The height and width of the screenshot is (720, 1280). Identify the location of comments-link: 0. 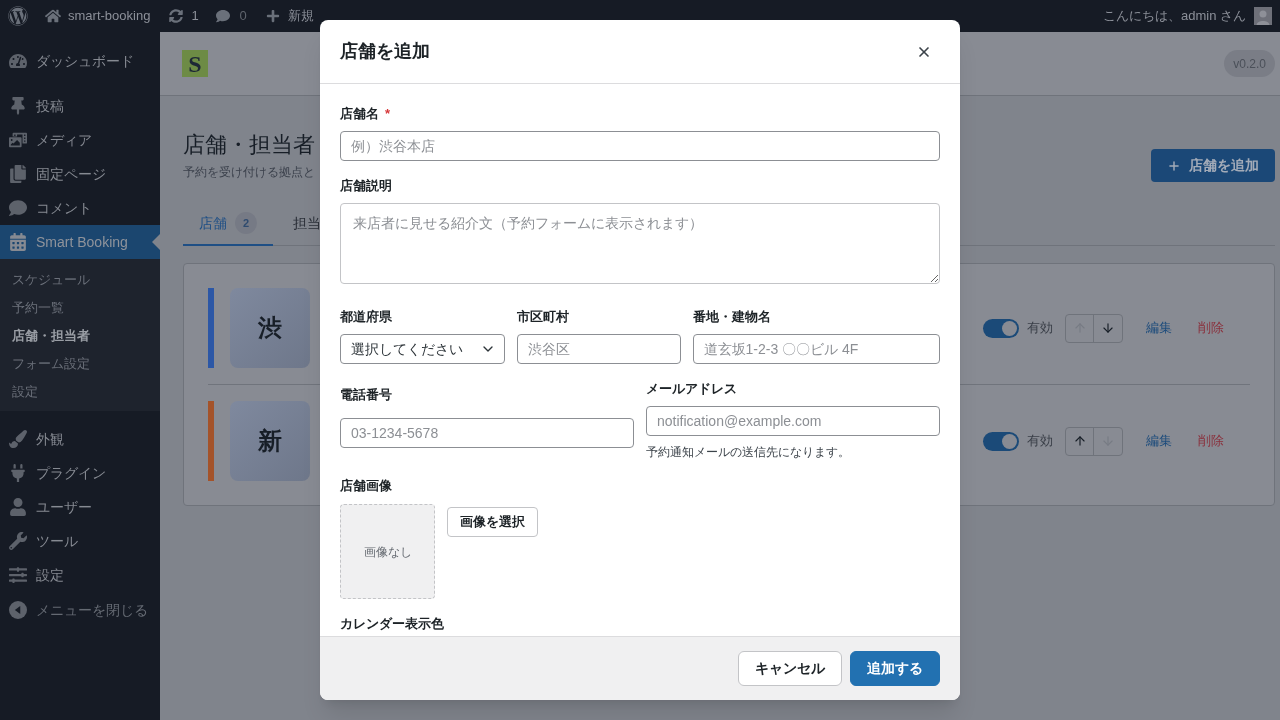
(231, 16).